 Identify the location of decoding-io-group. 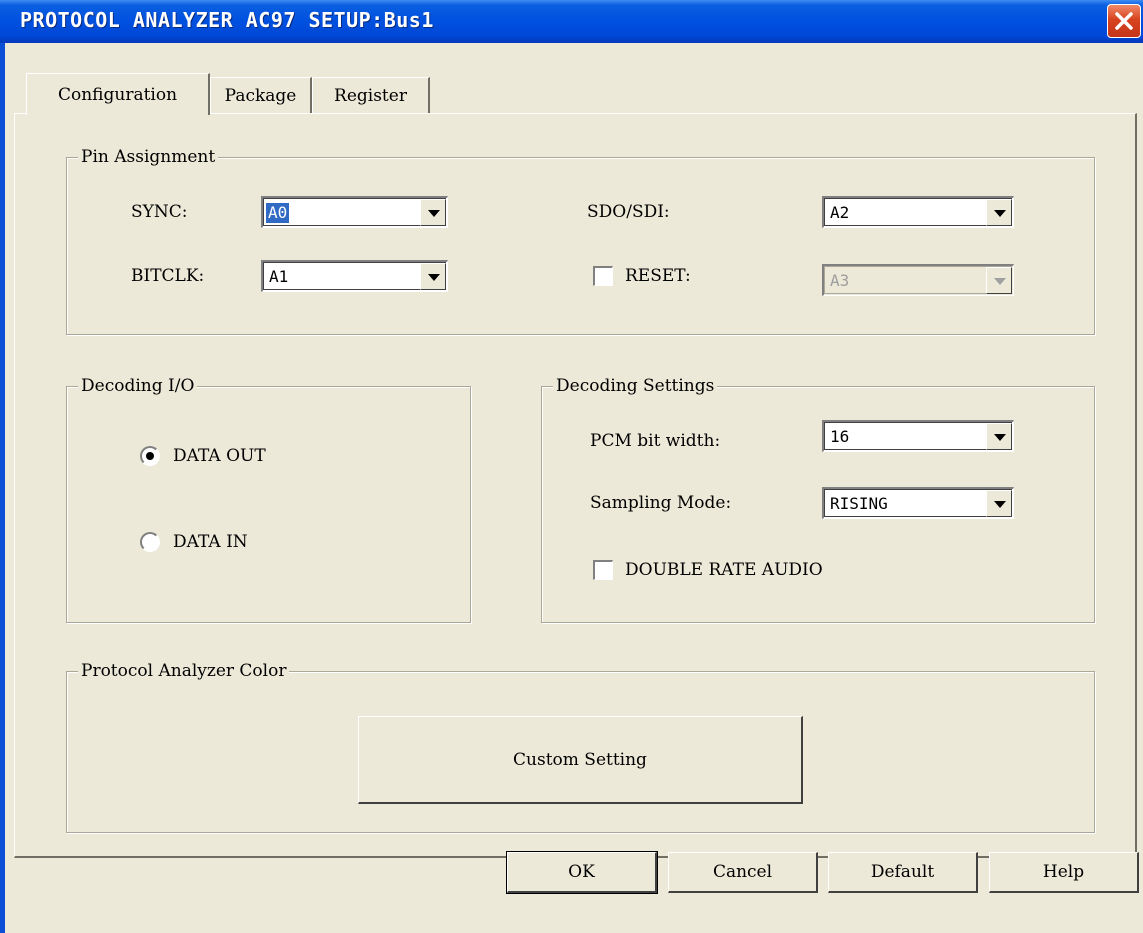
(268, 504).